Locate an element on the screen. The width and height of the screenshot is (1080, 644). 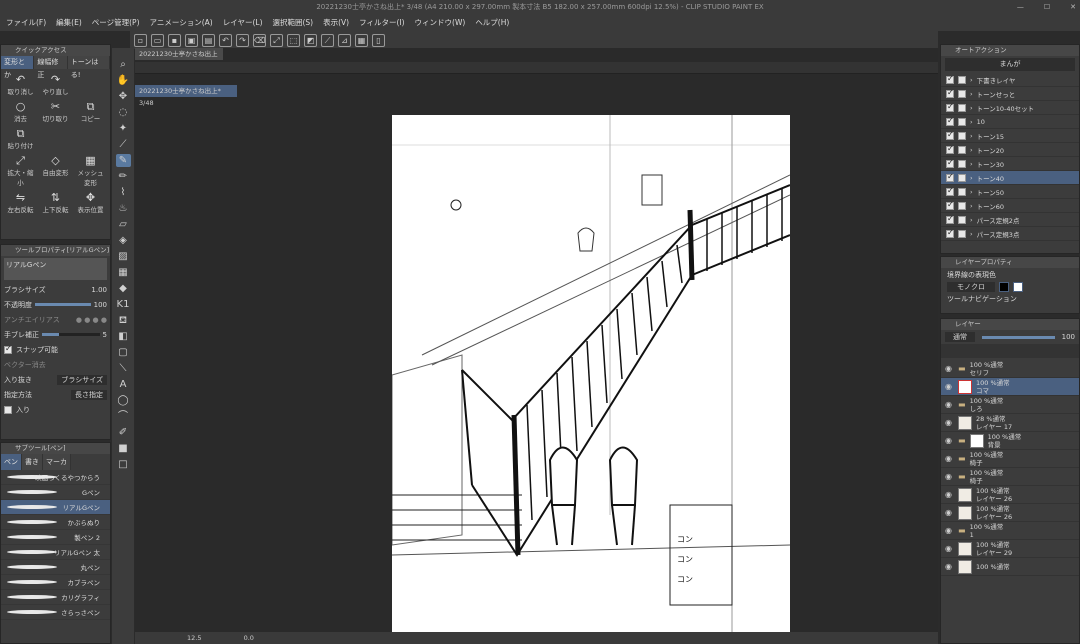
pencil-icon: ✏ is located at coordinates (123, 176).